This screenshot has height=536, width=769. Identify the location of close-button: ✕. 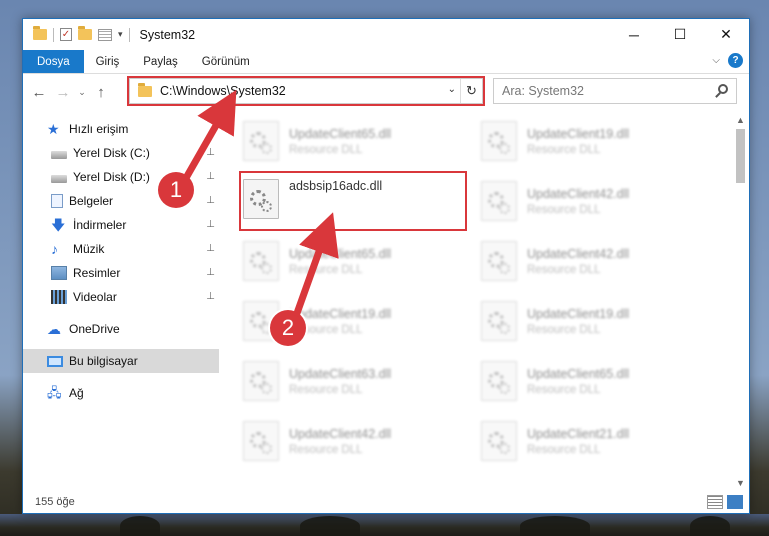
(726, 34).